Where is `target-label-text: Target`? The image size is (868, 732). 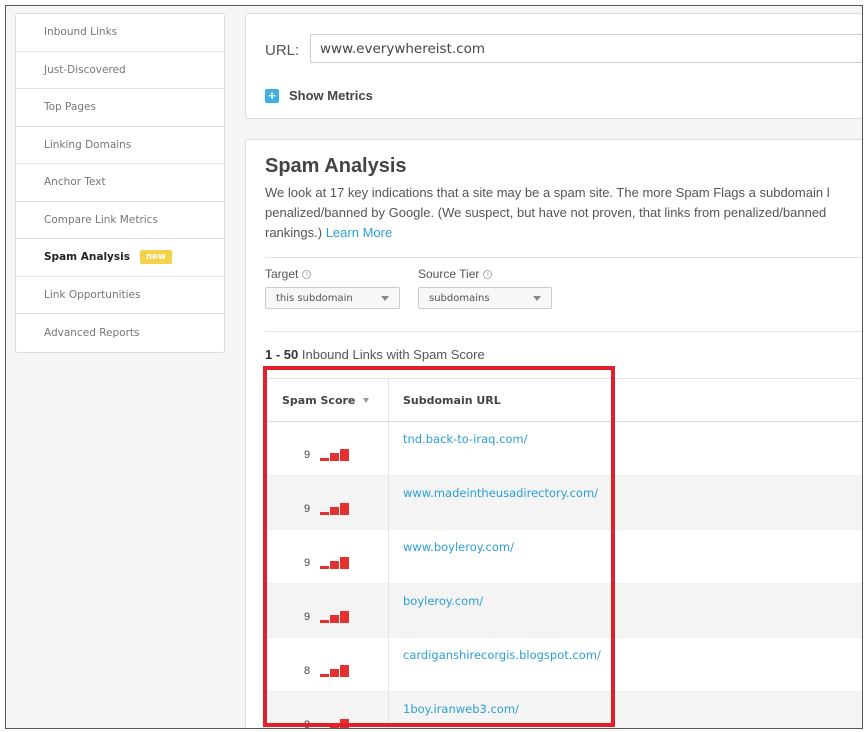
target-label-text: Target is located at coordinates (282, 274).